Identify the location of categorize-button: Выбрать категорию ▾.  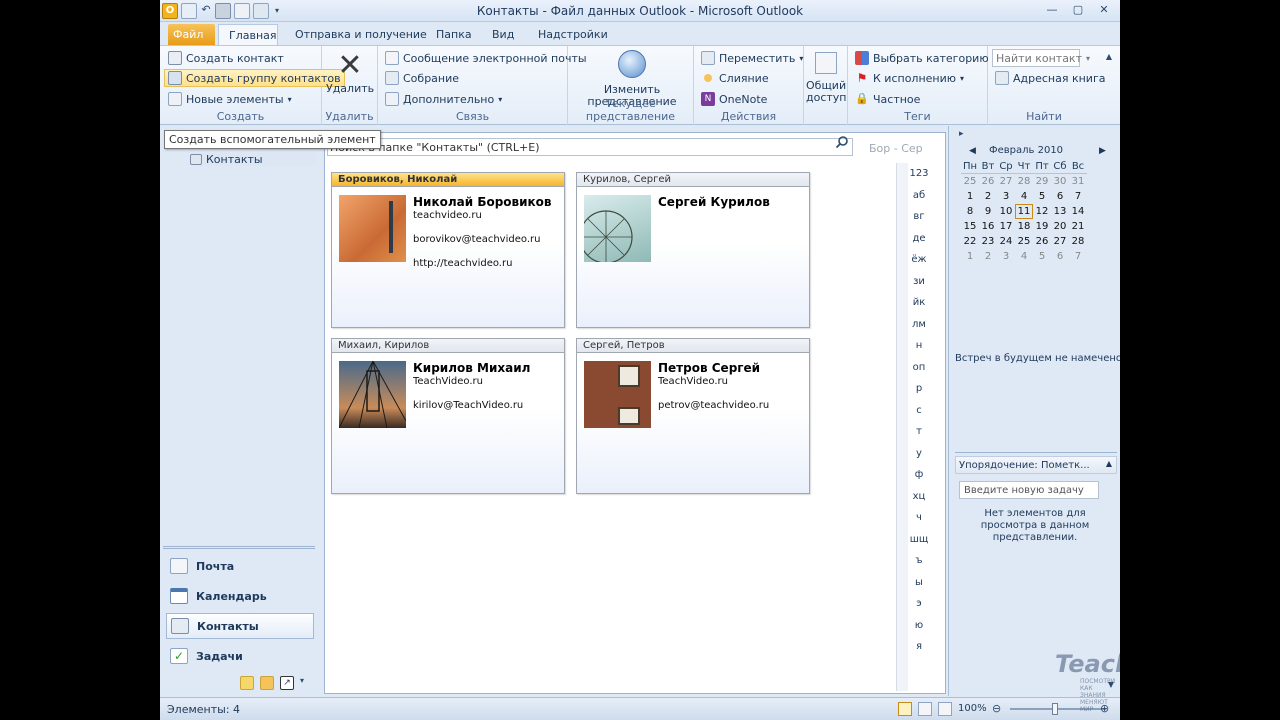
(926, 58).